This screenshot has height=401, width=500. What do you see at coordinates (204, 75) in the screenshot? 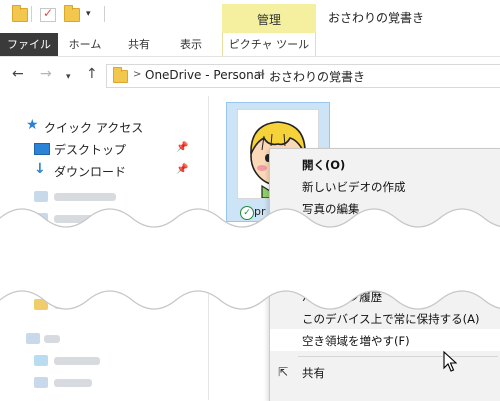
I see `breadcrumb-onedrive: OneDrive - Personal` at bounding box center [204, 75].